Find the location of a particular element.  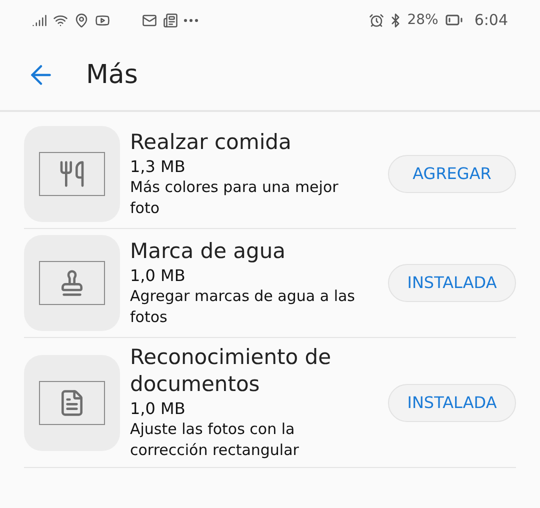

feature-description: Más colores para una mejor foto is located at coordinates (235, 198).